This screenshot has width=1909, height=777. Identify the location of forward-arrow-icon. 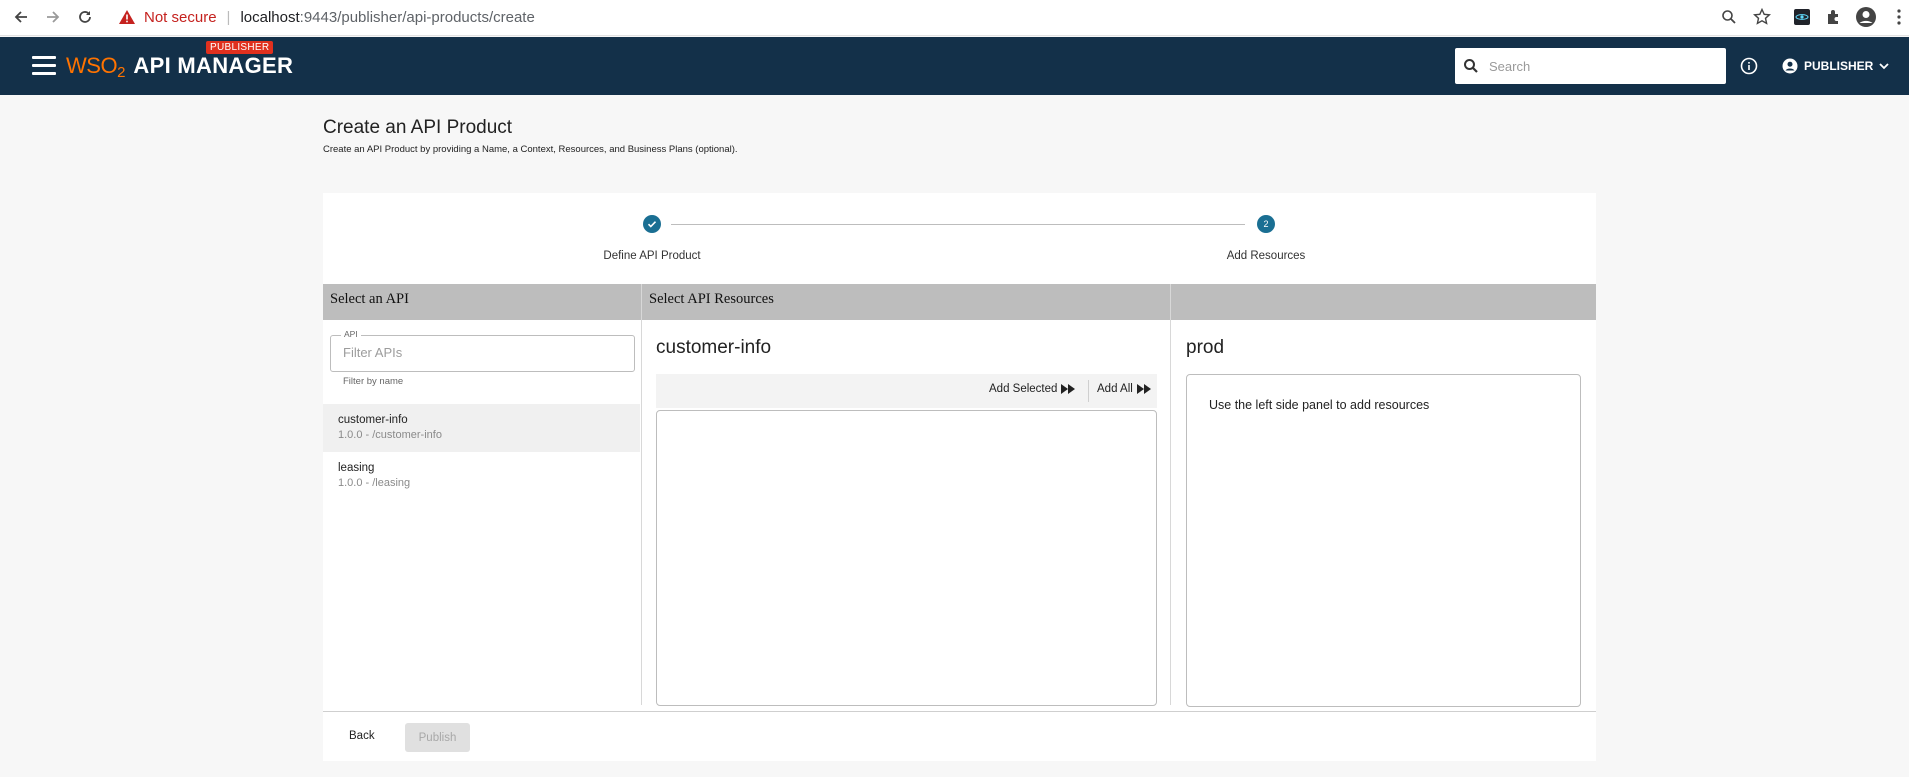
(53, 17).